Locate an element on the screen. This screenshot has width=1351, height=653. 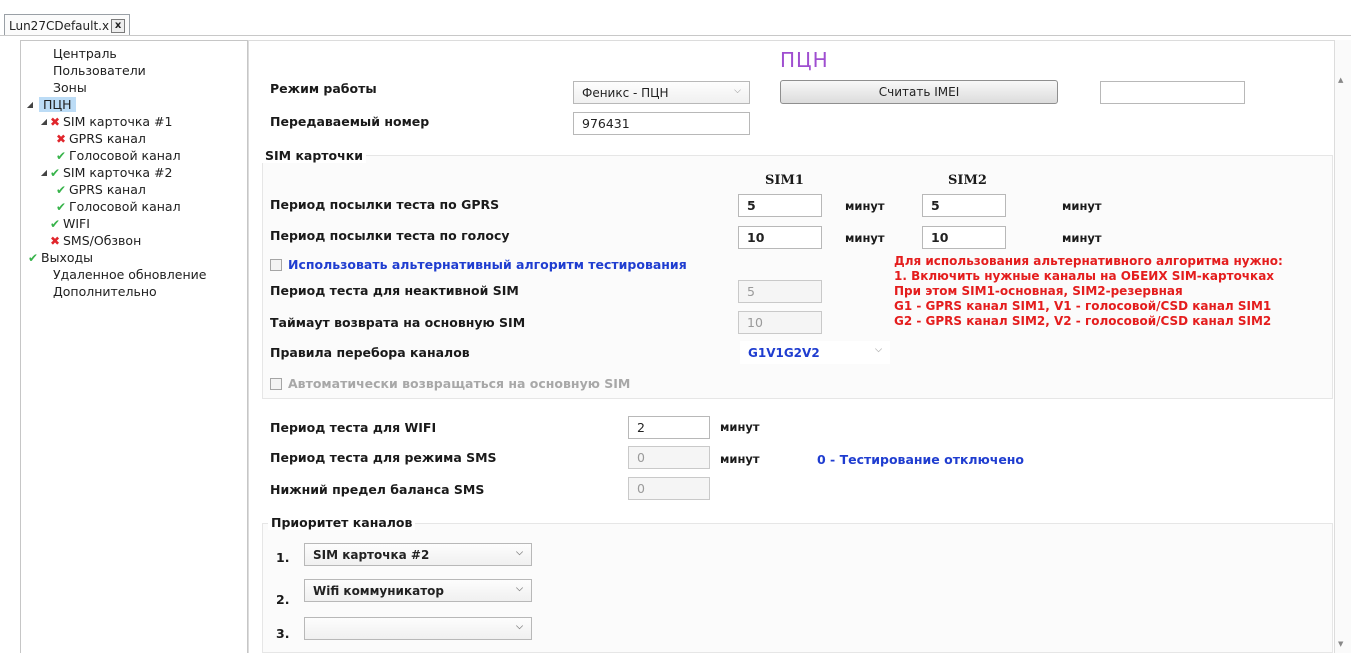
tree-item: ✖ SMS/Обзвон is located at coordinates (134, 240).